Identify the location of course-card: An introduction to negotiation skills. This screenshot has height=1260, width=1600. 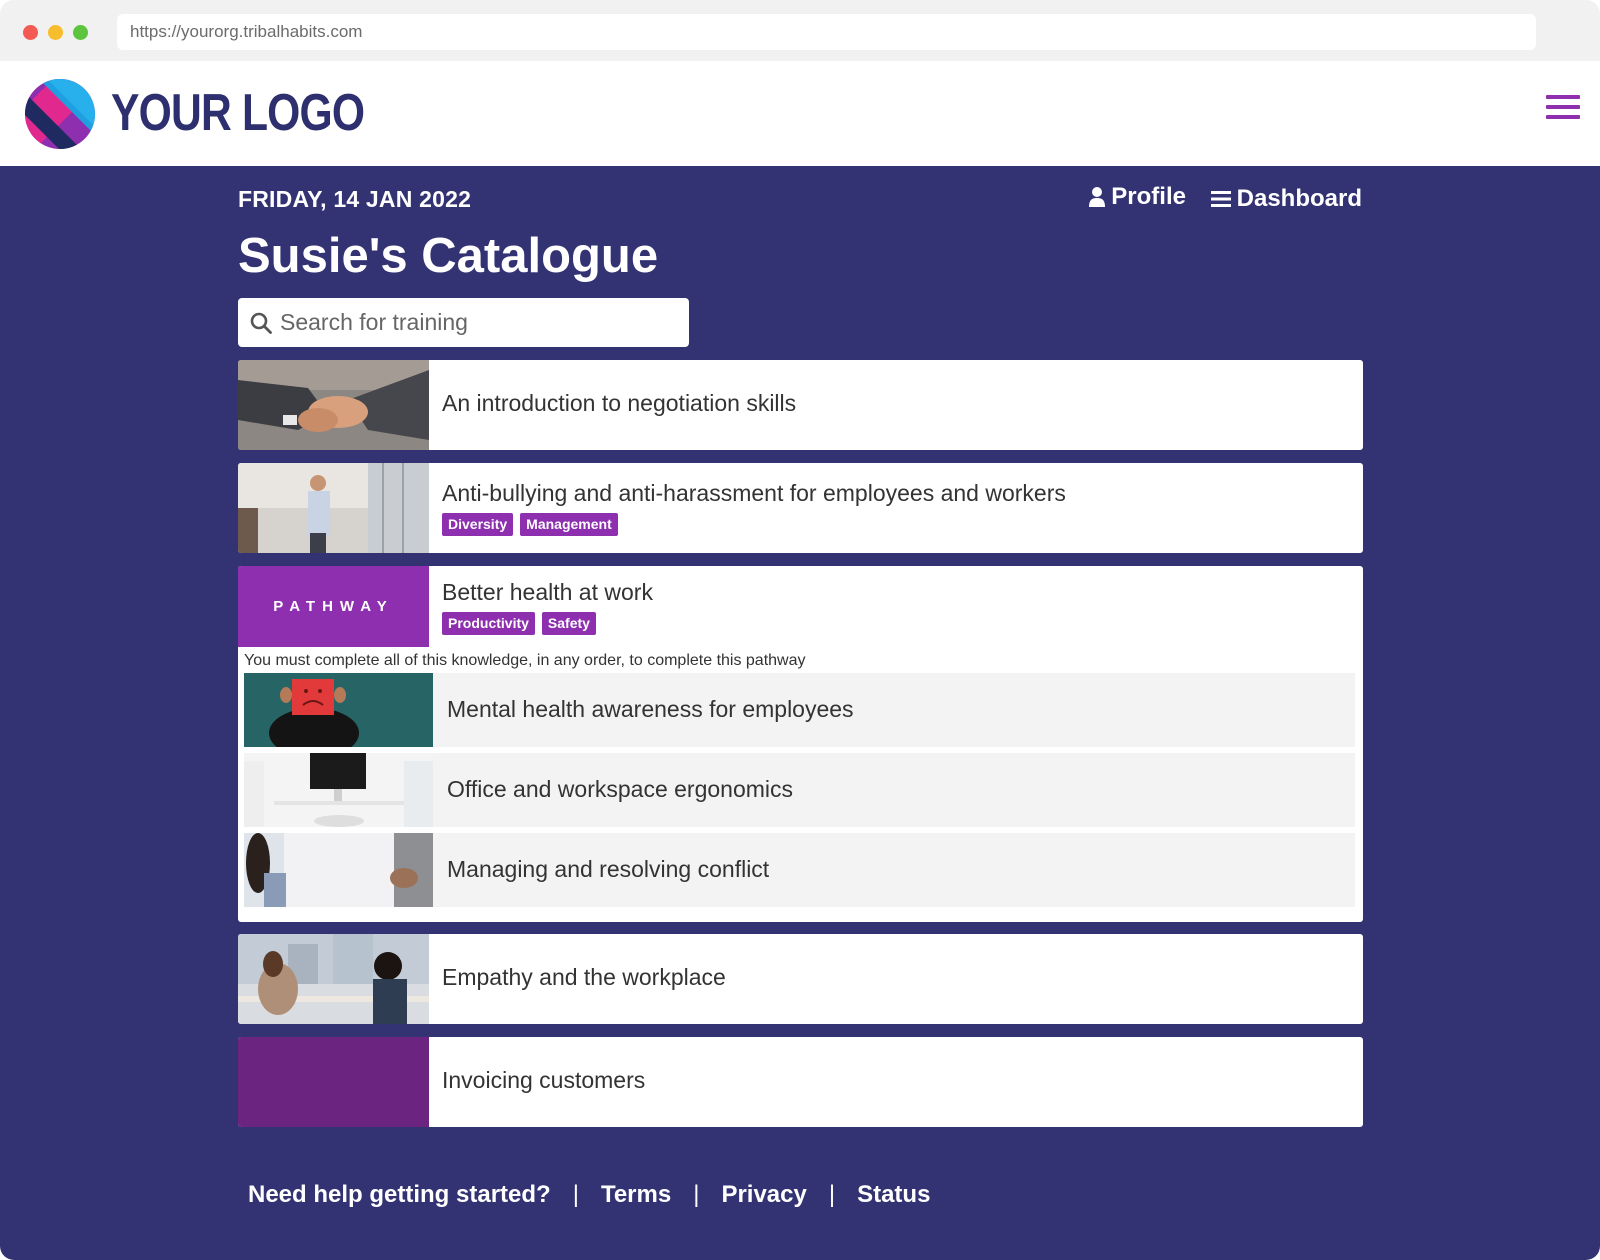
(800, 405).